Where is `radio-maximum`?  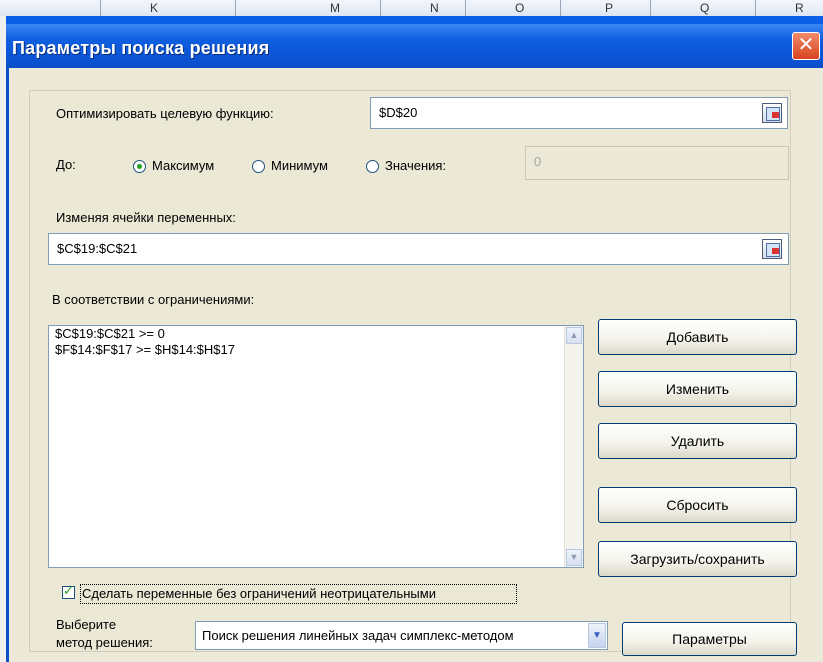
radio-maximum is located at coordinates (139, 166).